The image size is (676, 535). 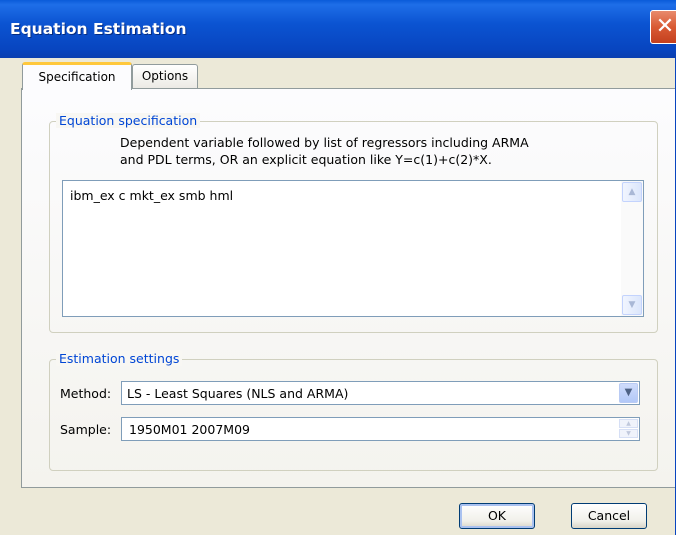 I want to click on sample-spinner: ▲ ▼, so click(x=628, y=429).